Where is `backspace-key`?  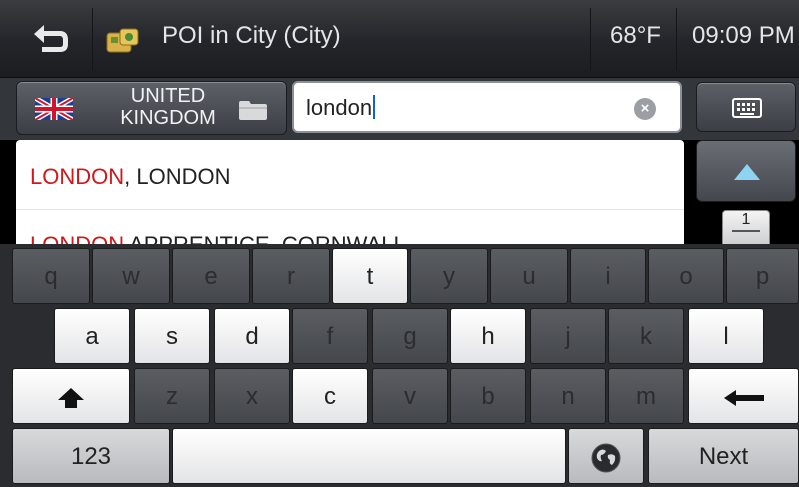 backspace-key is located at coordinates (743, 396).